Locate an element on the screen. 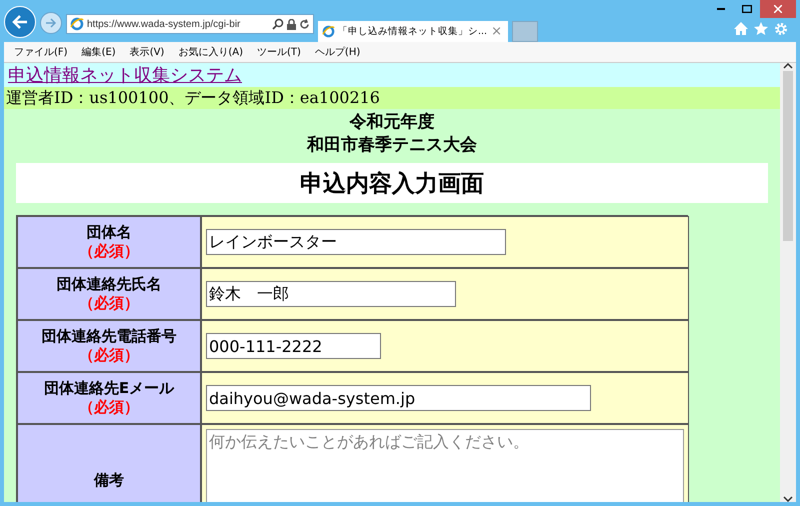 The image size is (800, 506). menu-item: お気に入り(A) is located at coordinates (210, 52).